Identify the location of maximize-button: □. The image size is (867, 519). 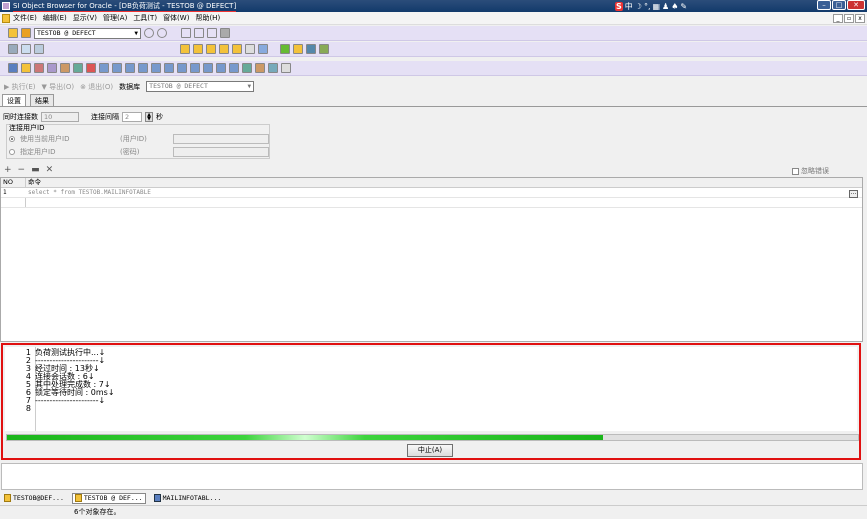
(839, 5).